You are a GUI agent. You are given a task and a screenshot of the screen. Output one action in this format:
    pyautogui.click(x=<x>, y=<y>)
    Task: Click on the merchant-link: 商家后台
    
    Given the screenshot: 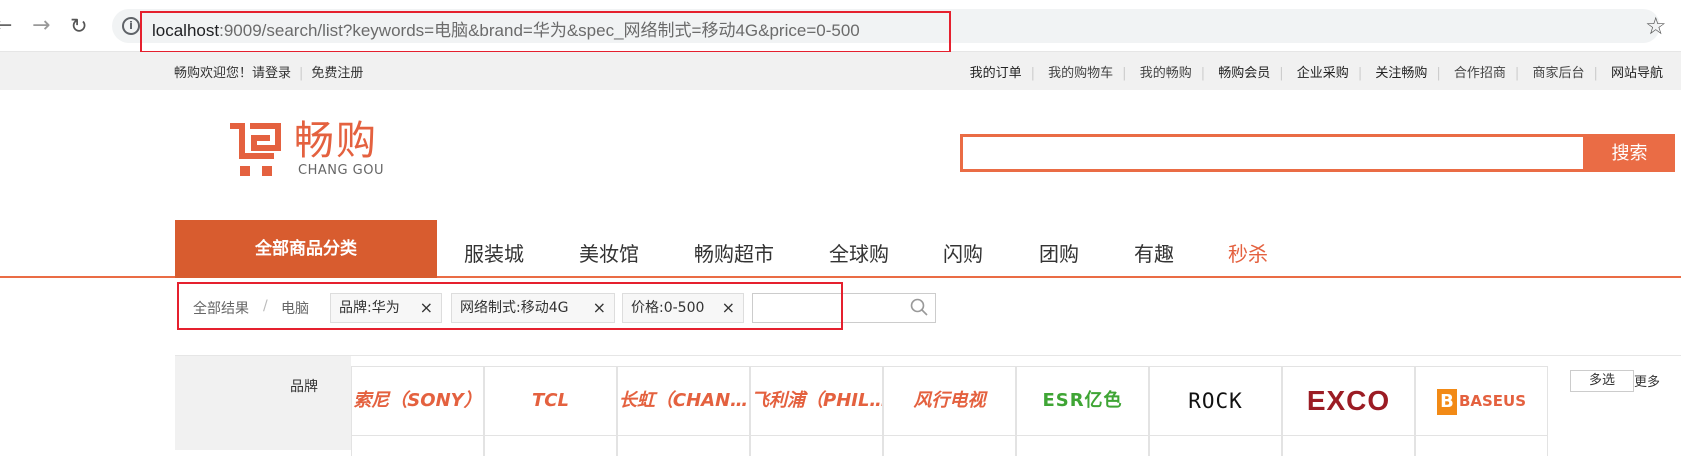 What is the action you would take?
    pyautogui.click(x=1558, y=73)
    